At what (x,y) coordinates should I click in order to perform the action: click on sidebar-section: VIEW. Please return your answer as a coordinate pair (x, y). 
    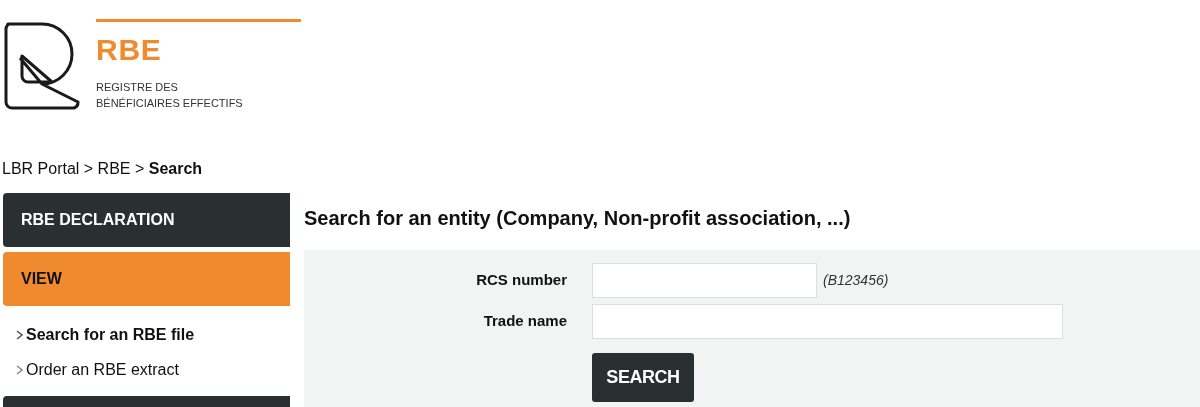
    Looking at the image, I should click on (146, 279).